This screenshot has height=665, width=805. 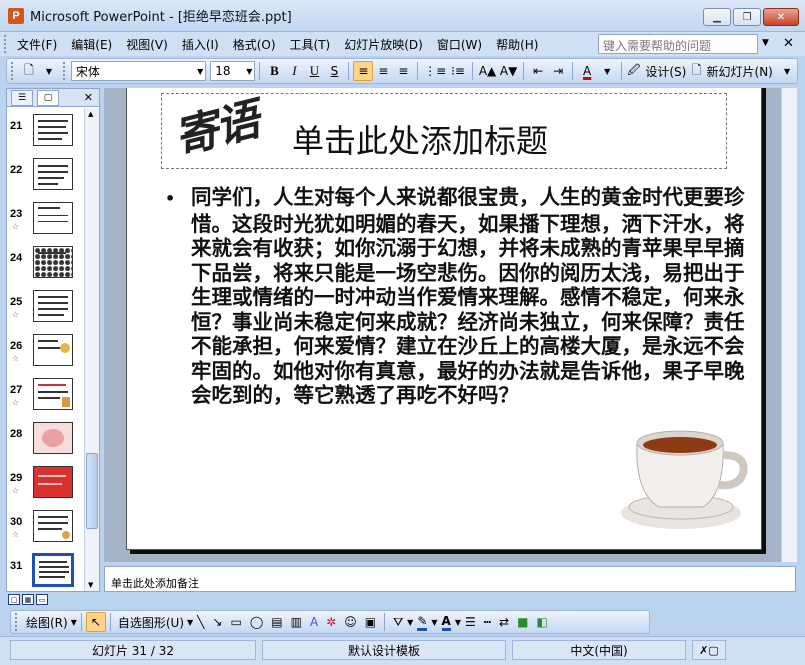 I want to click on thumbnail-item: 23 ☆, so click(x=46, y=220).